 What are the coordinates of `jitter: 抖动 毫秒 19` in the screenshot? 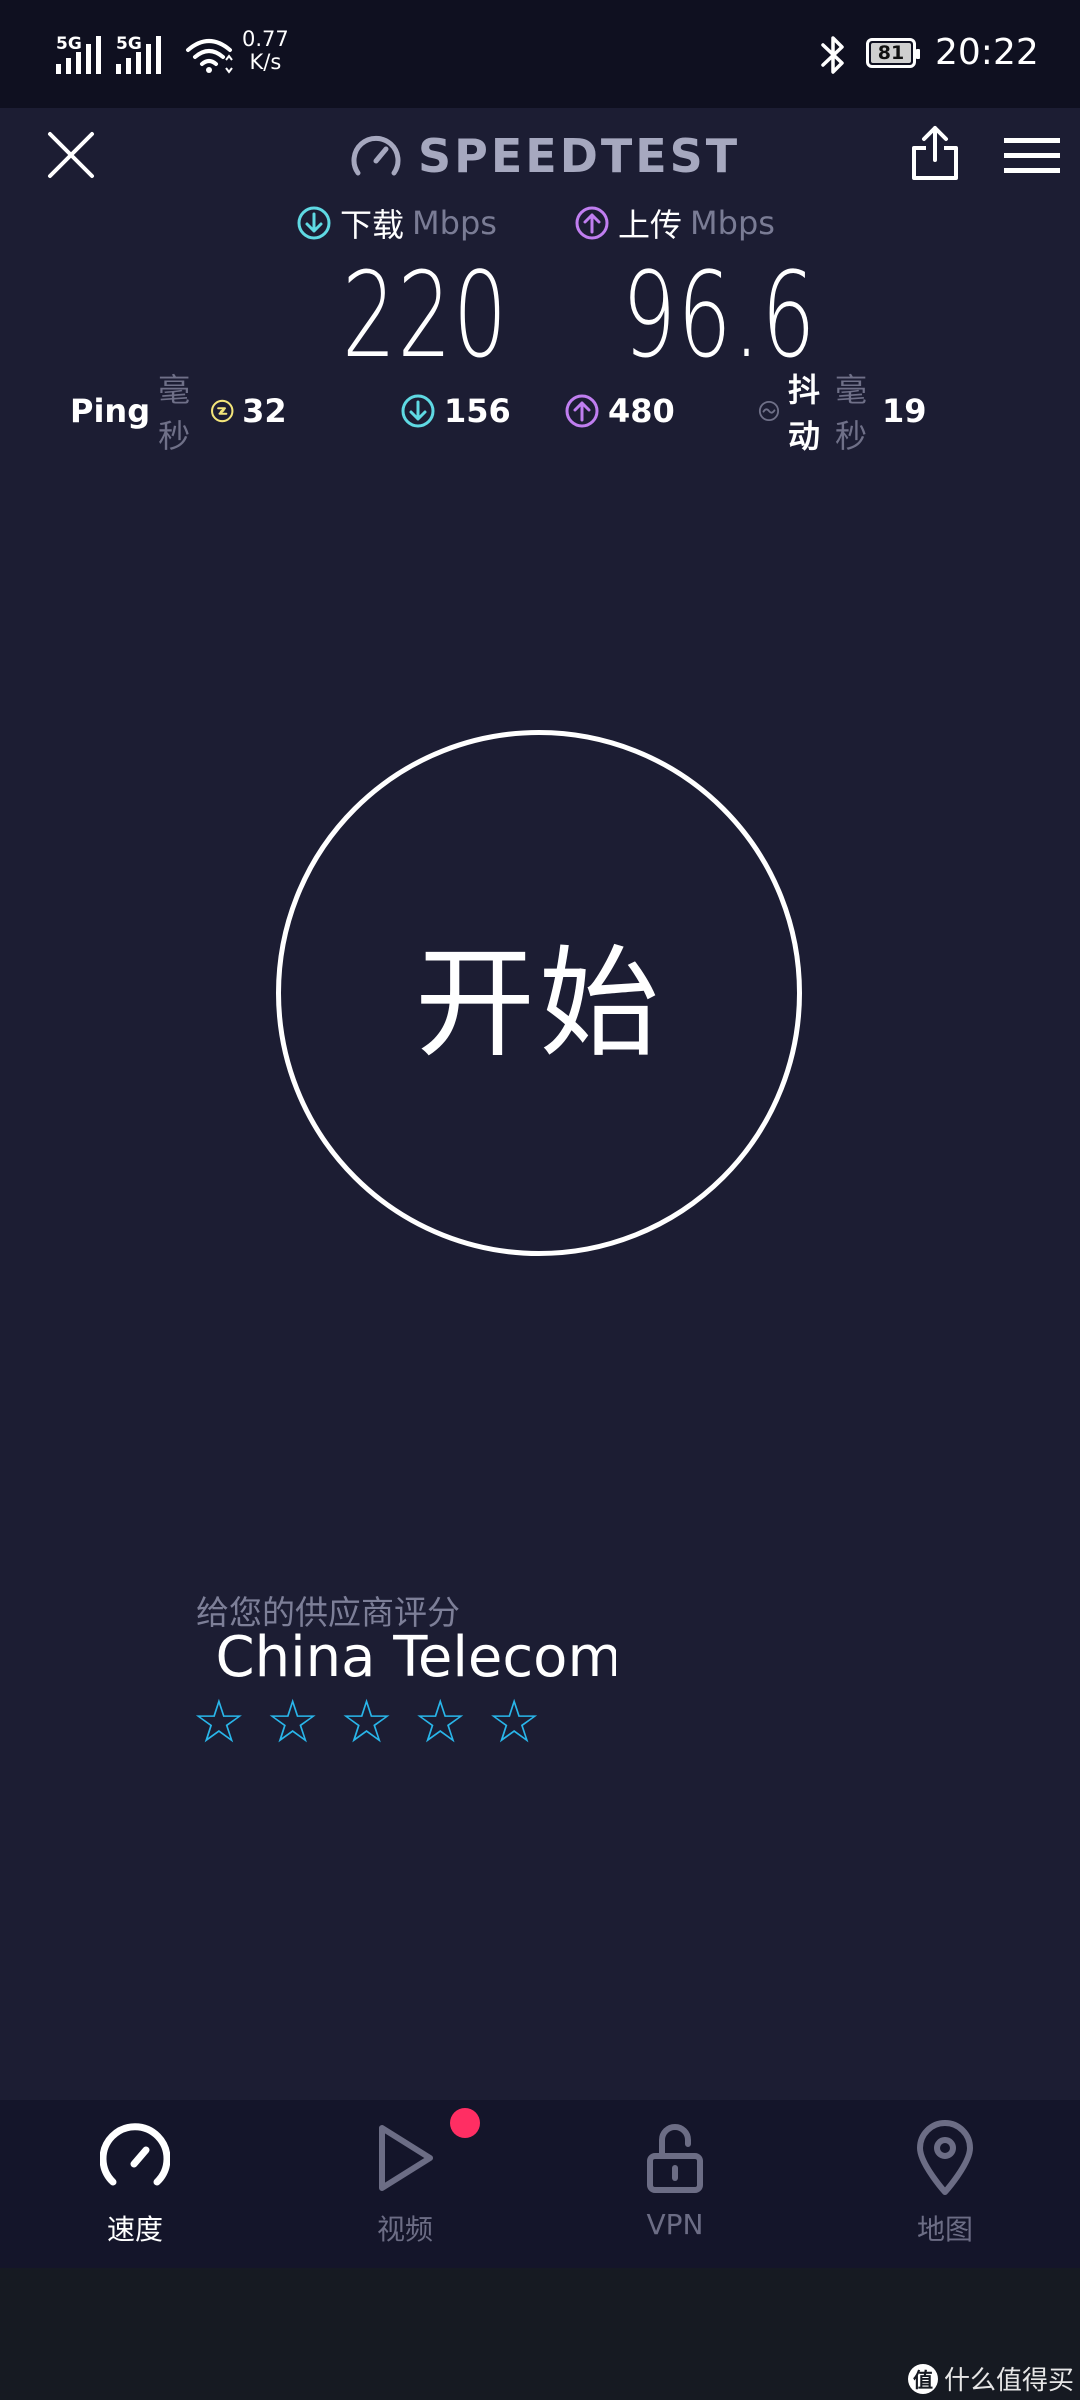 It's located at (842, 413).